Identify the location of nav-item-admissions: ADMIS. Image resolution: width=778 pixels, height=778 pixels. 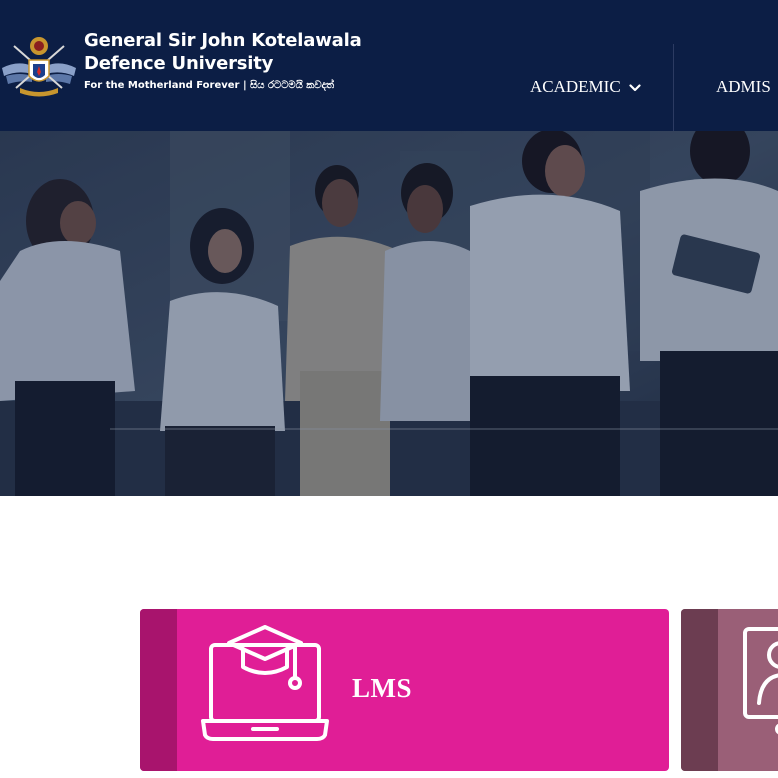
(743, 87).